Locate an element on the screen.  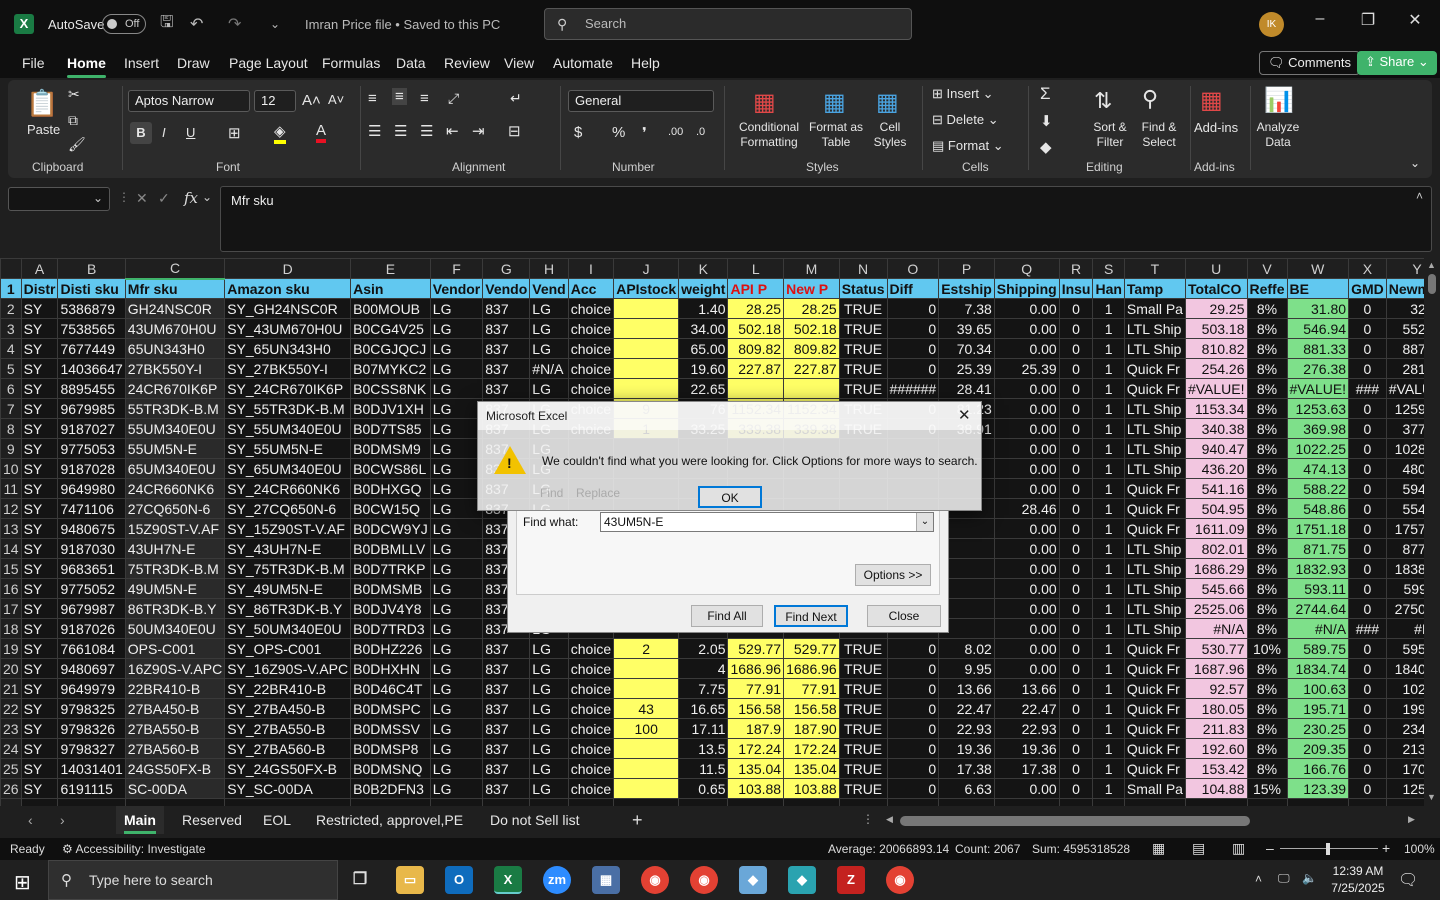
table-cell: 9775052 is located at coordinates (91, 588).